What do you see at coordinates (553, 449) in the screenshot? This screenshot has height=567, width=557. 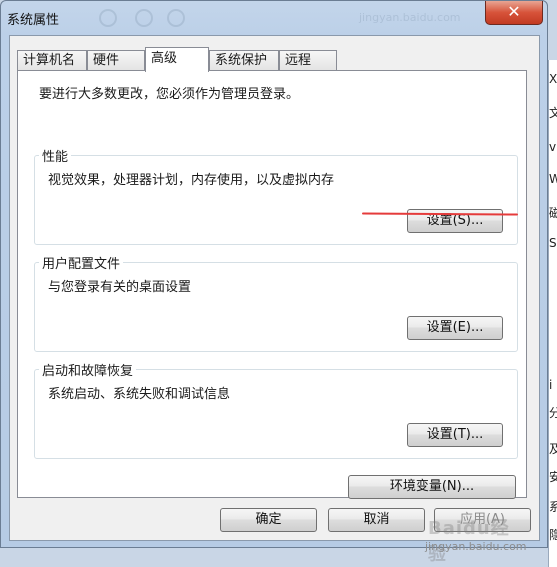 I see `background-text: 及` at bounding box center [553, 449].